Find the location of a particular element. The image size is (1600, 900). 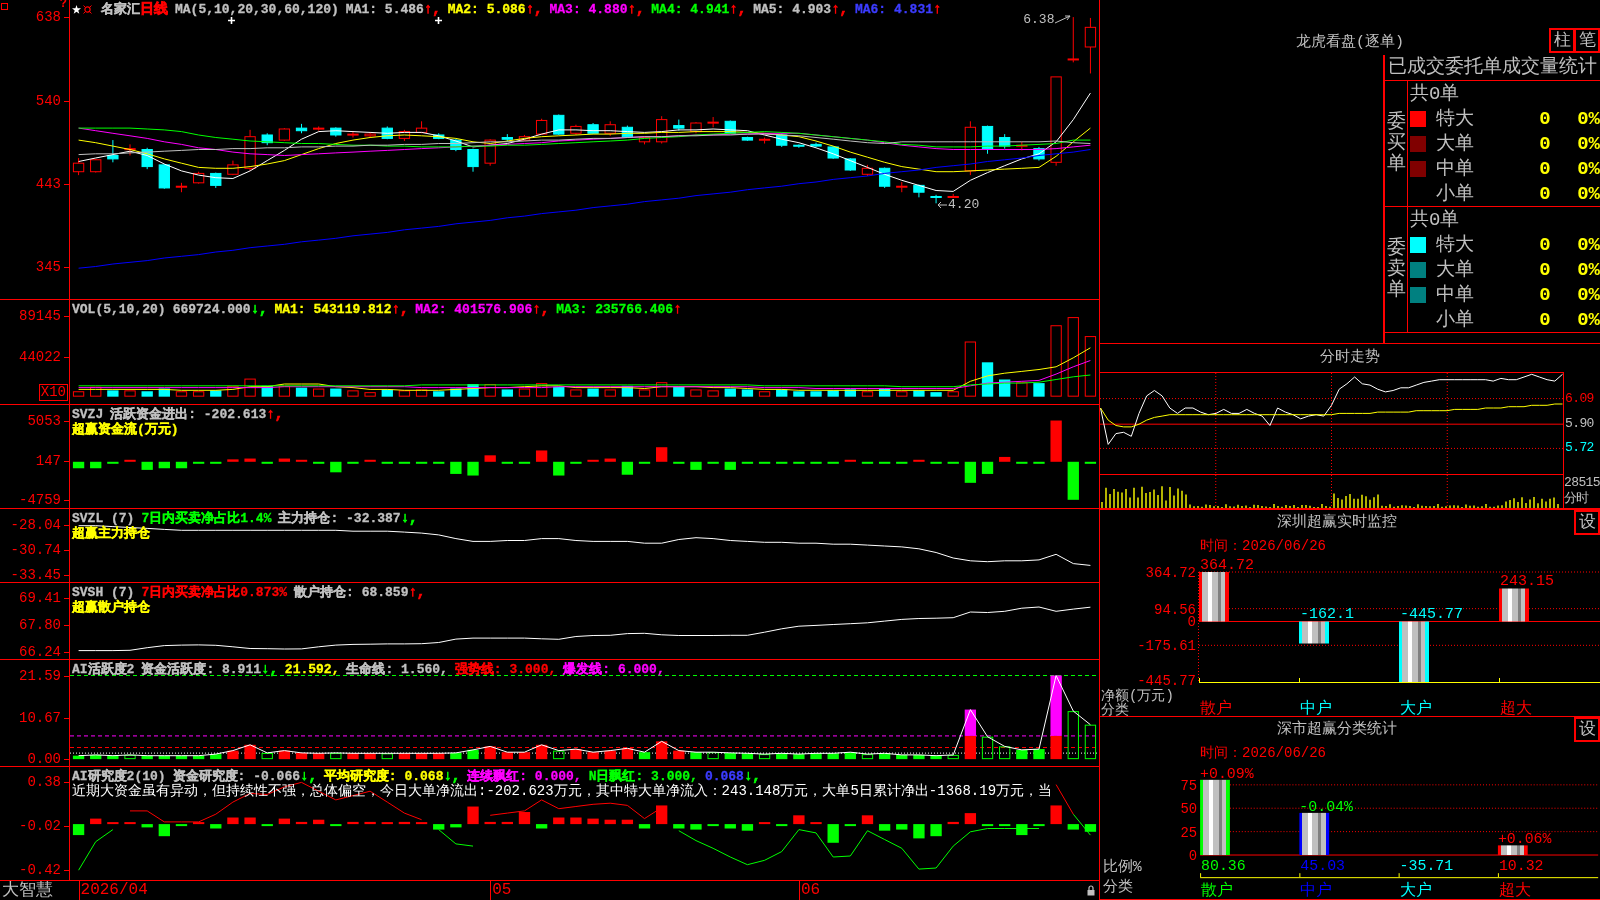

axis-label: 50 is located at coordinates (1189, 809).